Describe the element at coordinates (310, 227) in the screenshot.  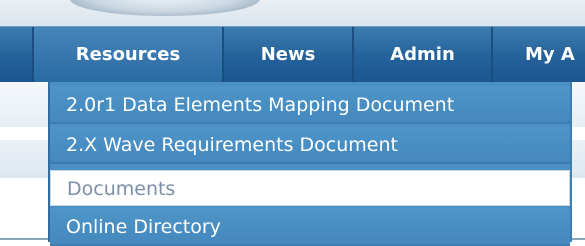
I see `menu-item-online-directory: Online Directory` at that location.